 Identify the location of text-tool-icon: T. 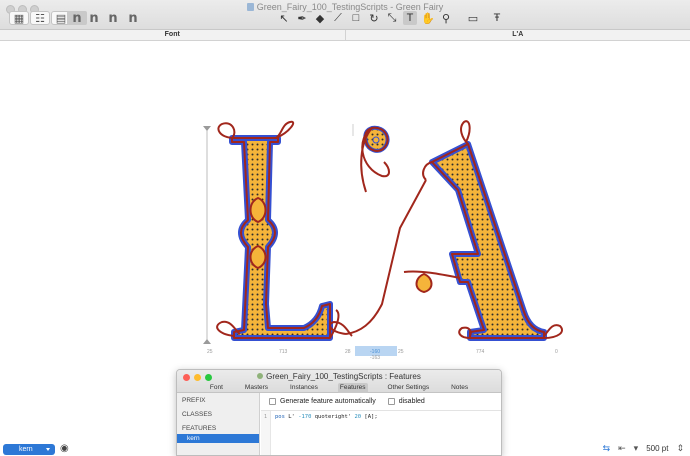
(410, 18).